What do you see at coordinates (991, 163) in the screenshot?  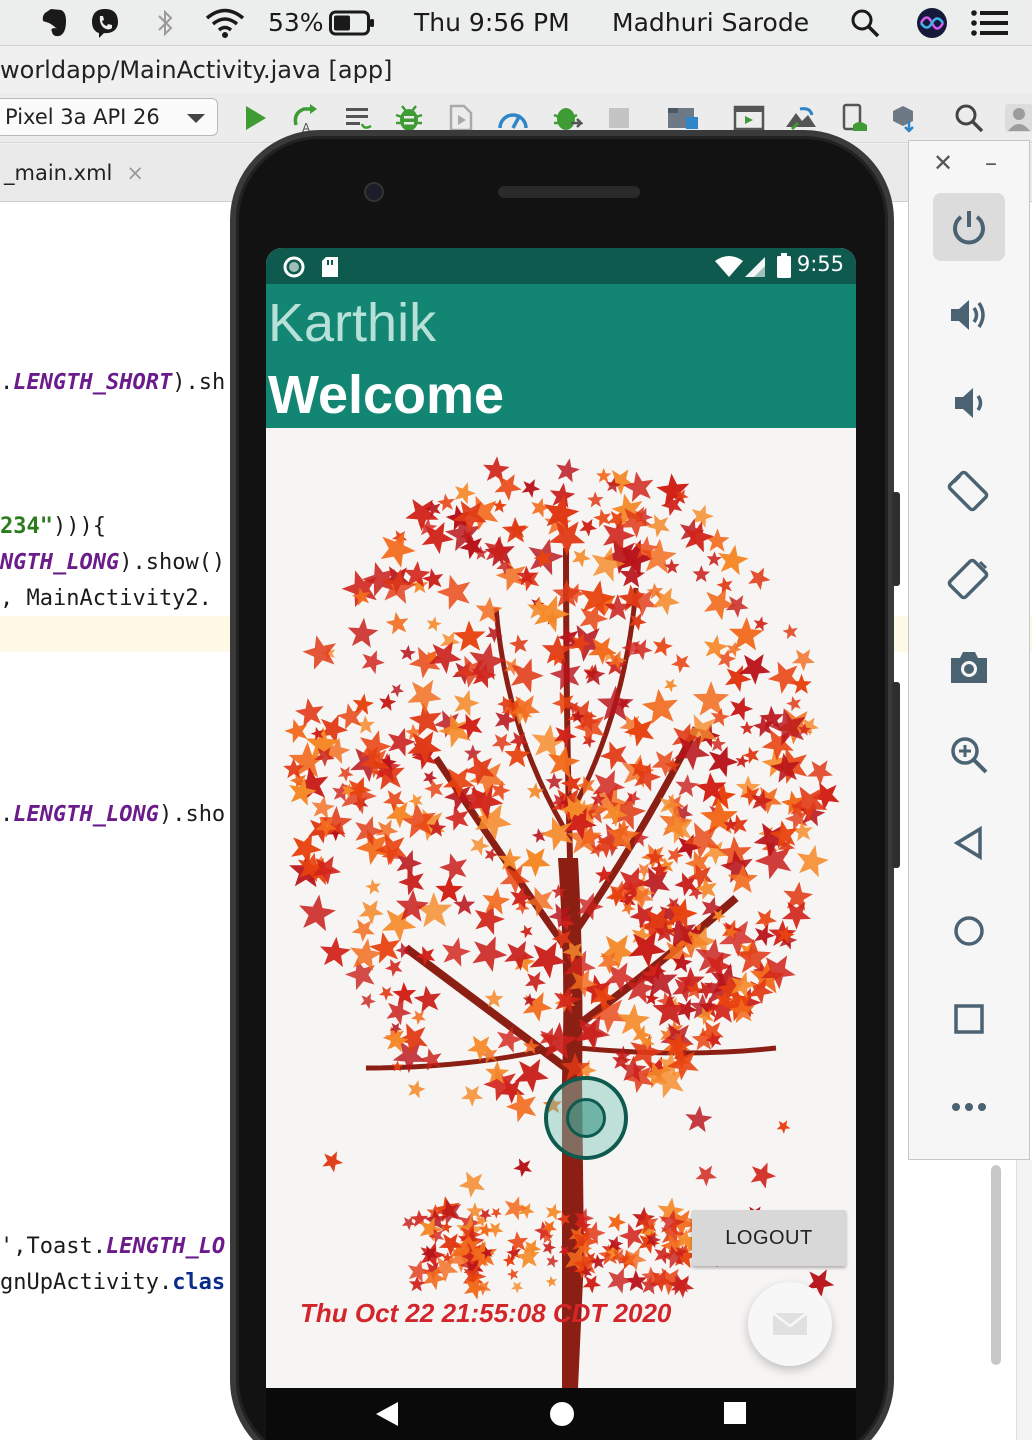 I see `minimize-icon: –` at bounding box center [991, 163].